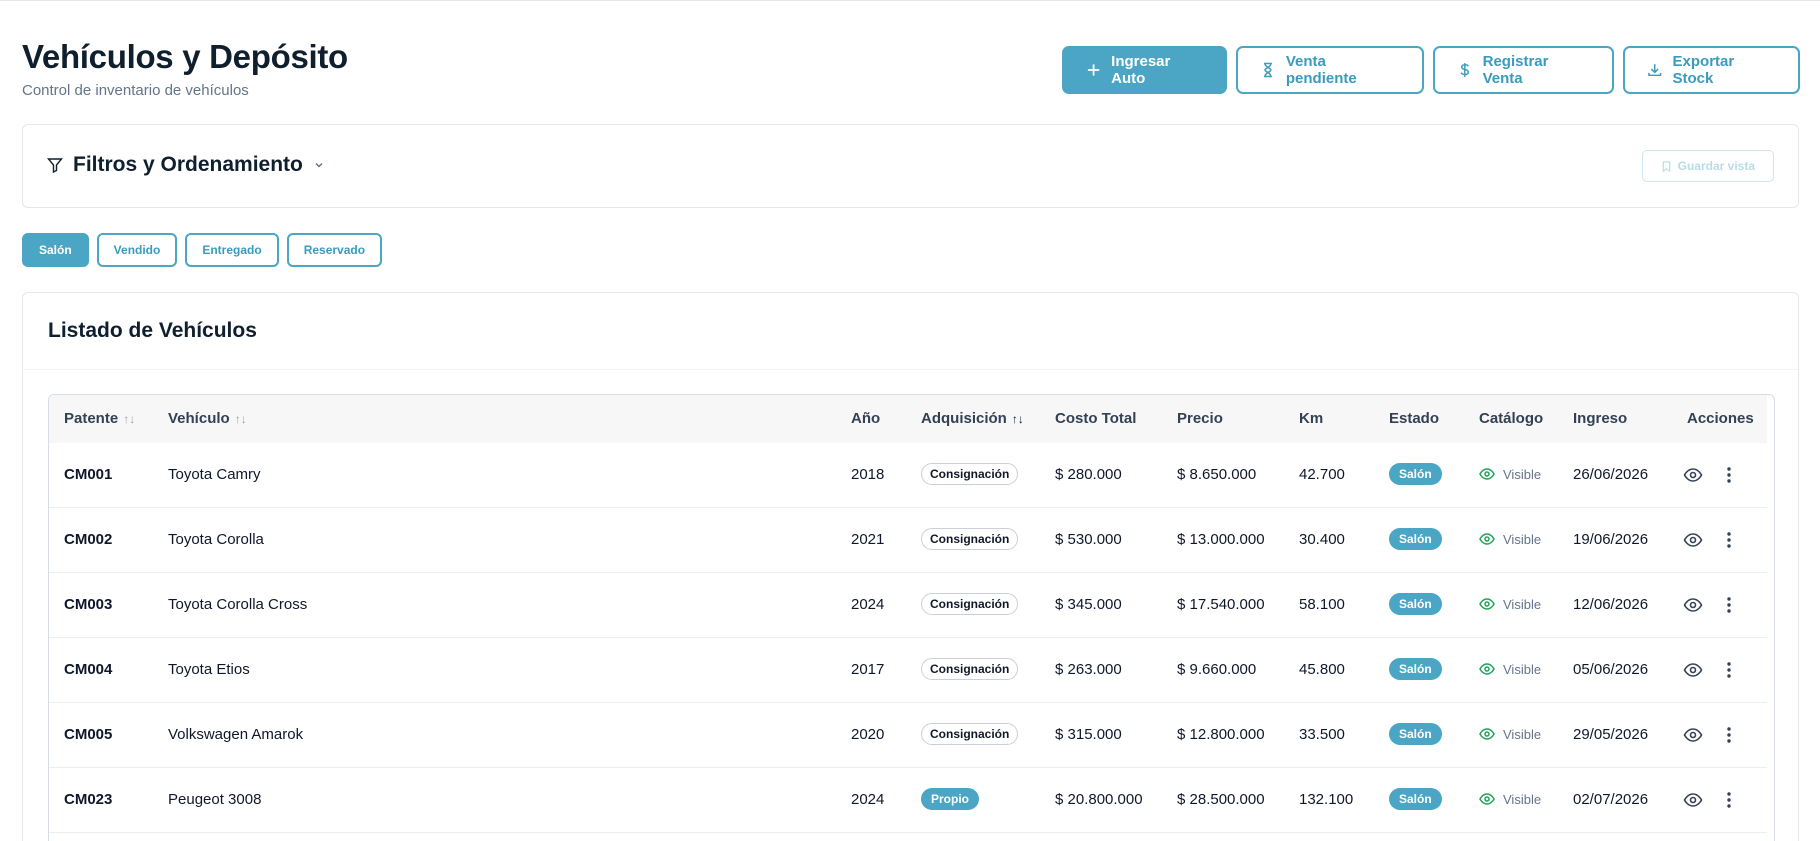 The image size is (1820, 841). Describe the element at coordinates (1655, 70) in the screenshot. I see `download-icon` at that location.